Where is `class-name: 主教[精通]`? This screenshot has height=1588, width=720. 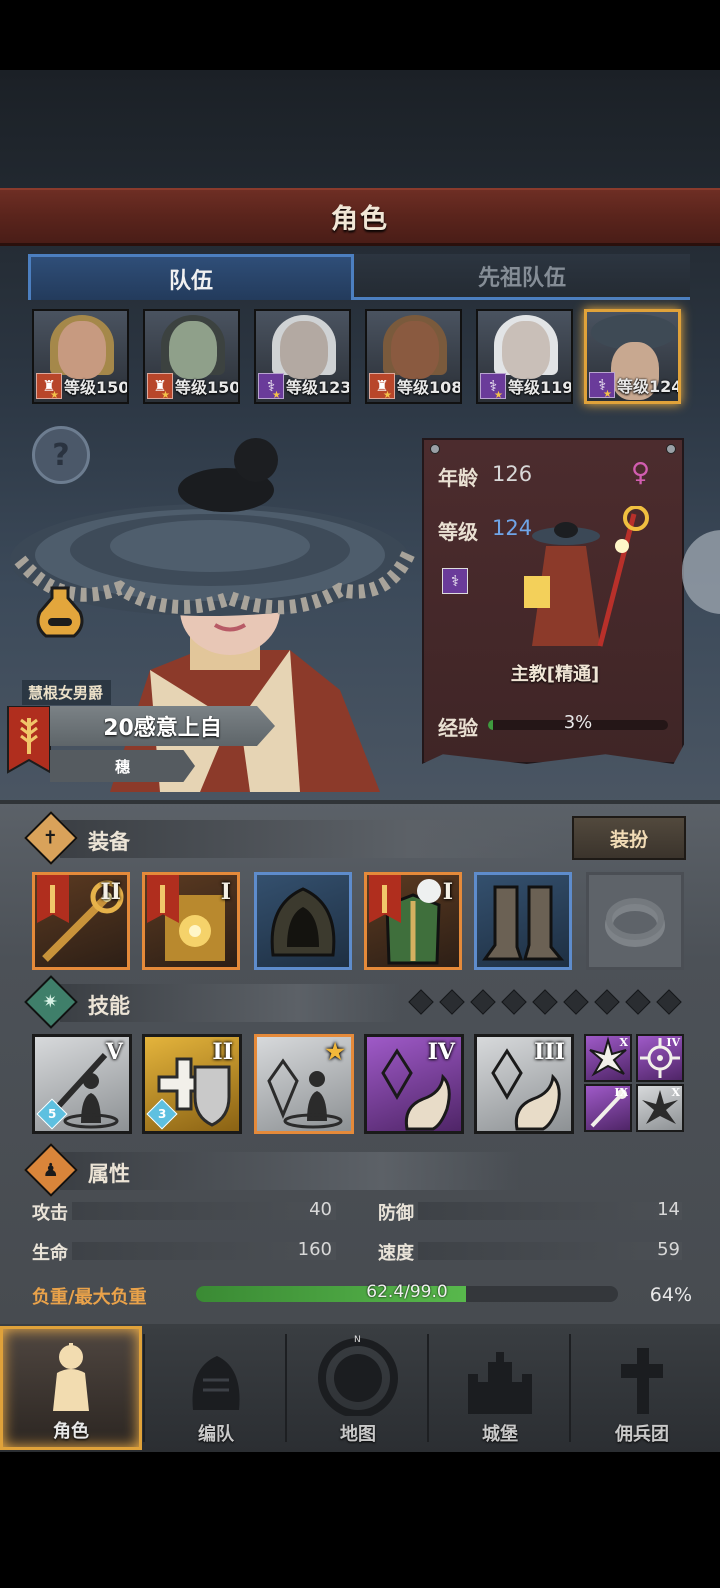 class-name: 主教[精通] is located at coordinates (555, 674).